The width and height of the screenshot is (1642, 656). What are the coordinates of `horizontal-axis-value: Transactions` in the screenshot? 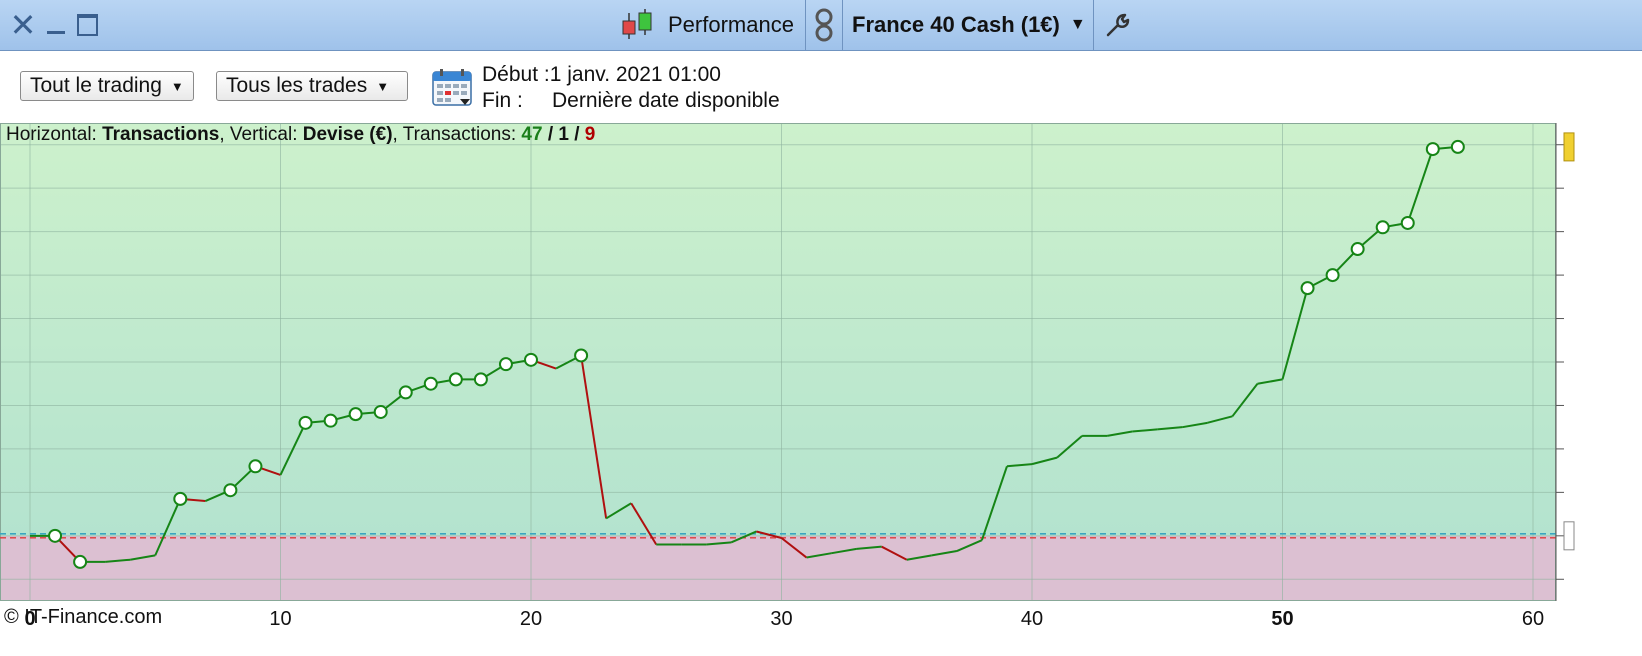 It's located at (161, 134).